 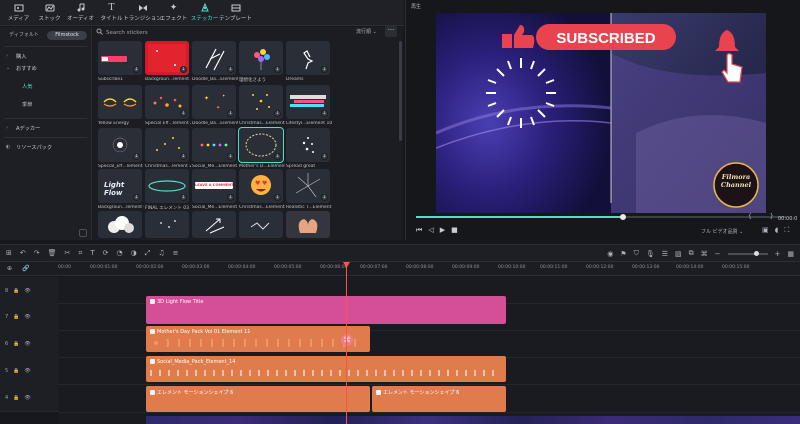 I want to click on split-icon: ⧉, so click(x=691, y=253).